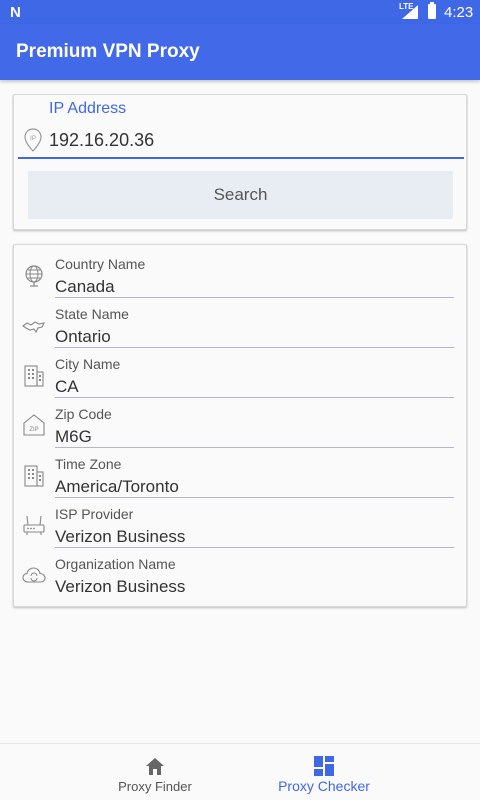 The height and width of the screenshot is (800, 480). I want to click on nav-label: Proxy Checker, so click(324, 786).